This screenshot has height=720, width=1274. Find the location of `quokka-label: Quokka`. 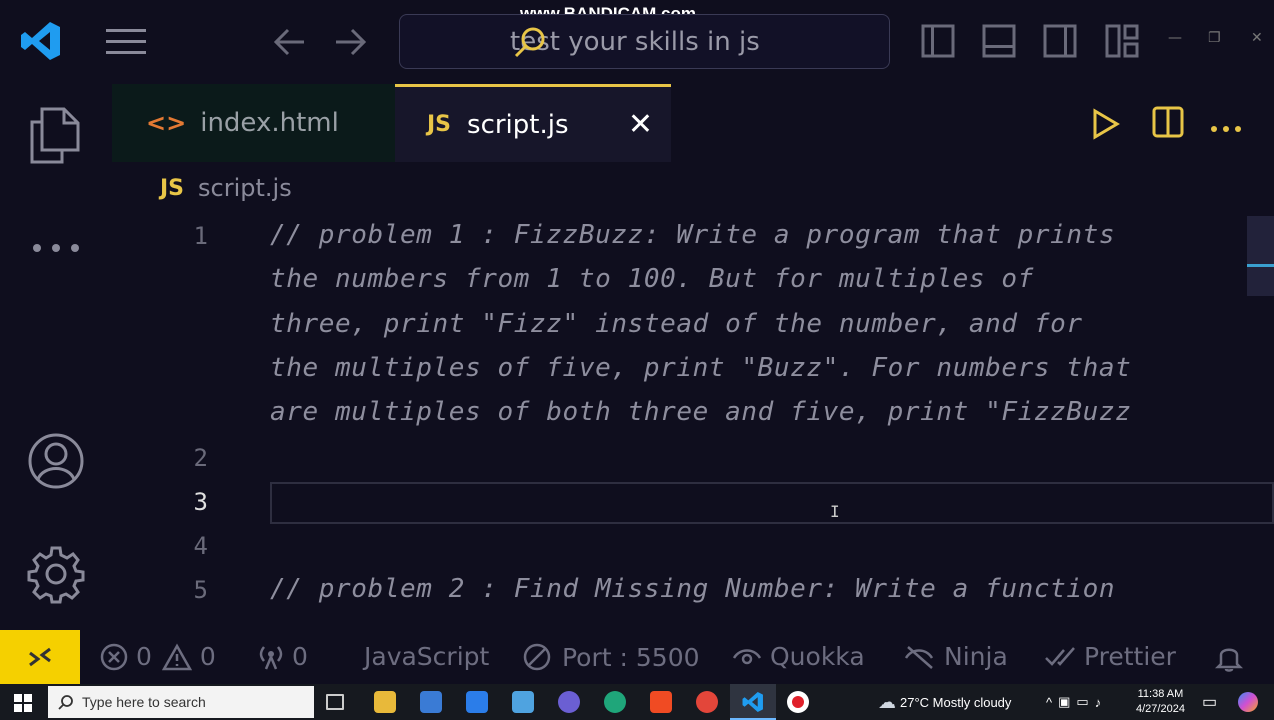

quokka-label: Quokka is located at coordinates (817, 656).